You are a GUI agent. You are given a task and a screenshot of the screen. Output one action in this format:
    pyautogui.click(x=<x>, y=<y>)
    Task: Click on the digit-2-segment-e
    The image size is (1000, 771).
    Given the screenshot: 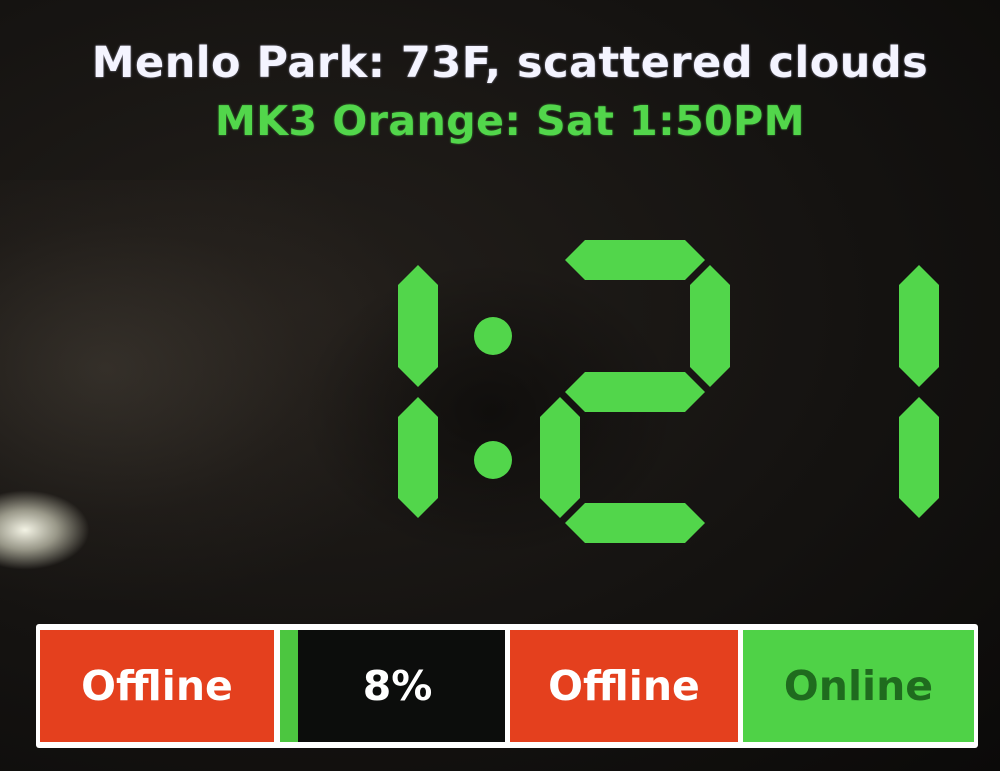 What is the action you would take?
    pyautogui.click(x=560, y=457)
    